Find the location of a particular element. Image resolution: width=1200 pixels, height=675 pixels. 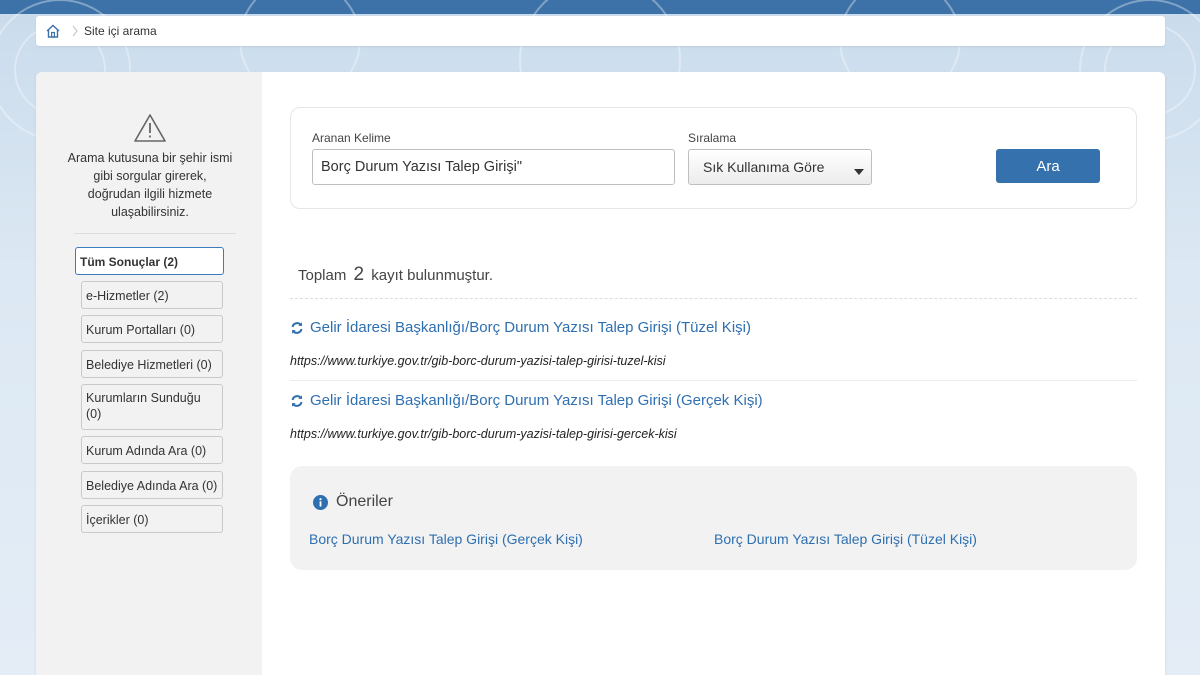

filter-search-municipality-name: Belediye Adında Ara (0) is located at coordinates (152, 485).